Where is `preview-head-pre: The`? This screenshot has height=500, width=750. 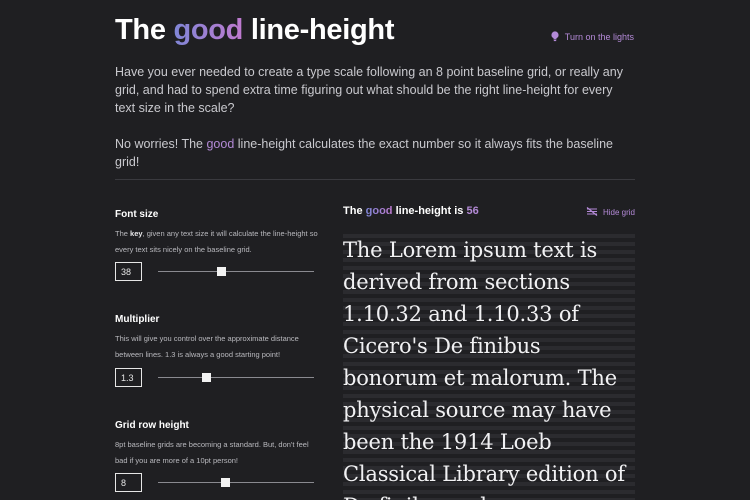
preview-head-pre: The is located at coordinates (353, 211).